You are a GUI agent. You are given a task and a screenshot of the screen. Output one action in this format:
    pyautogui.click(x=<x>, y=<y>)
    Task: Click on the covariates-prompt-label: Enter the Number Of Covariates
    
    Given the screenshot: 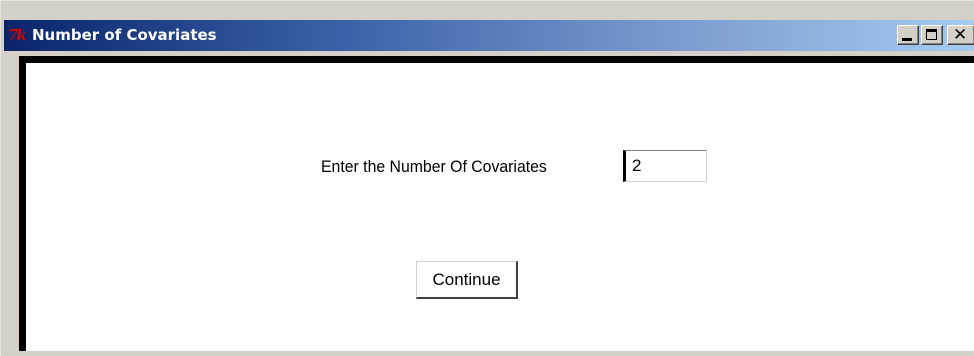 What is the action you would take?
    pyautogui.click(x=434, y=166)
    